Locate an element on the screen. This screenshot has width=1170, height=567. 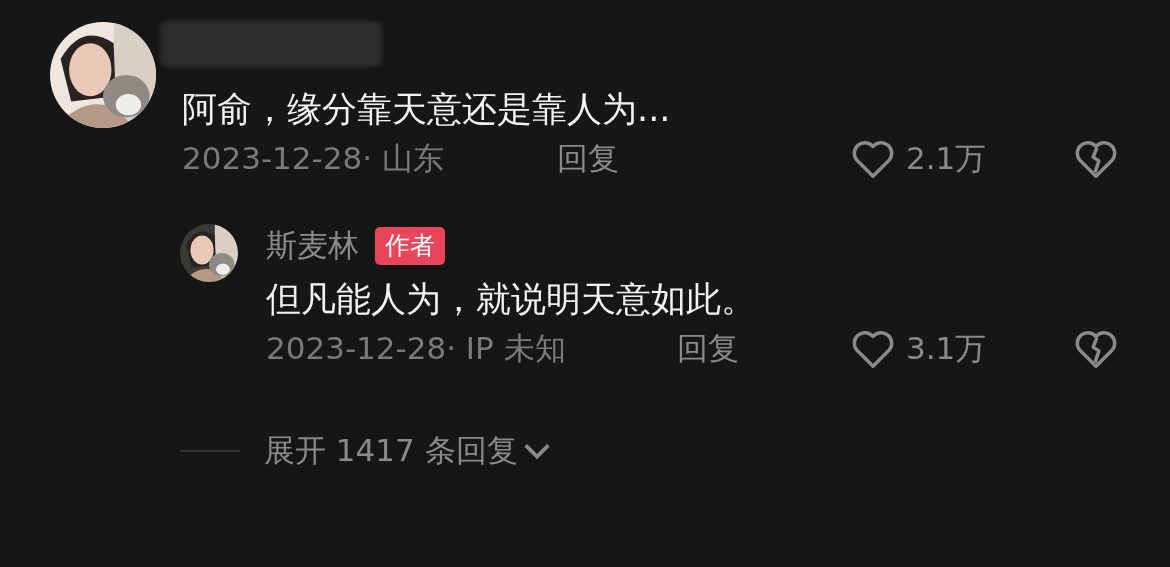
comment-text: 但凡能人为，就说明天意如此。 is located at coordinates (511, 299).